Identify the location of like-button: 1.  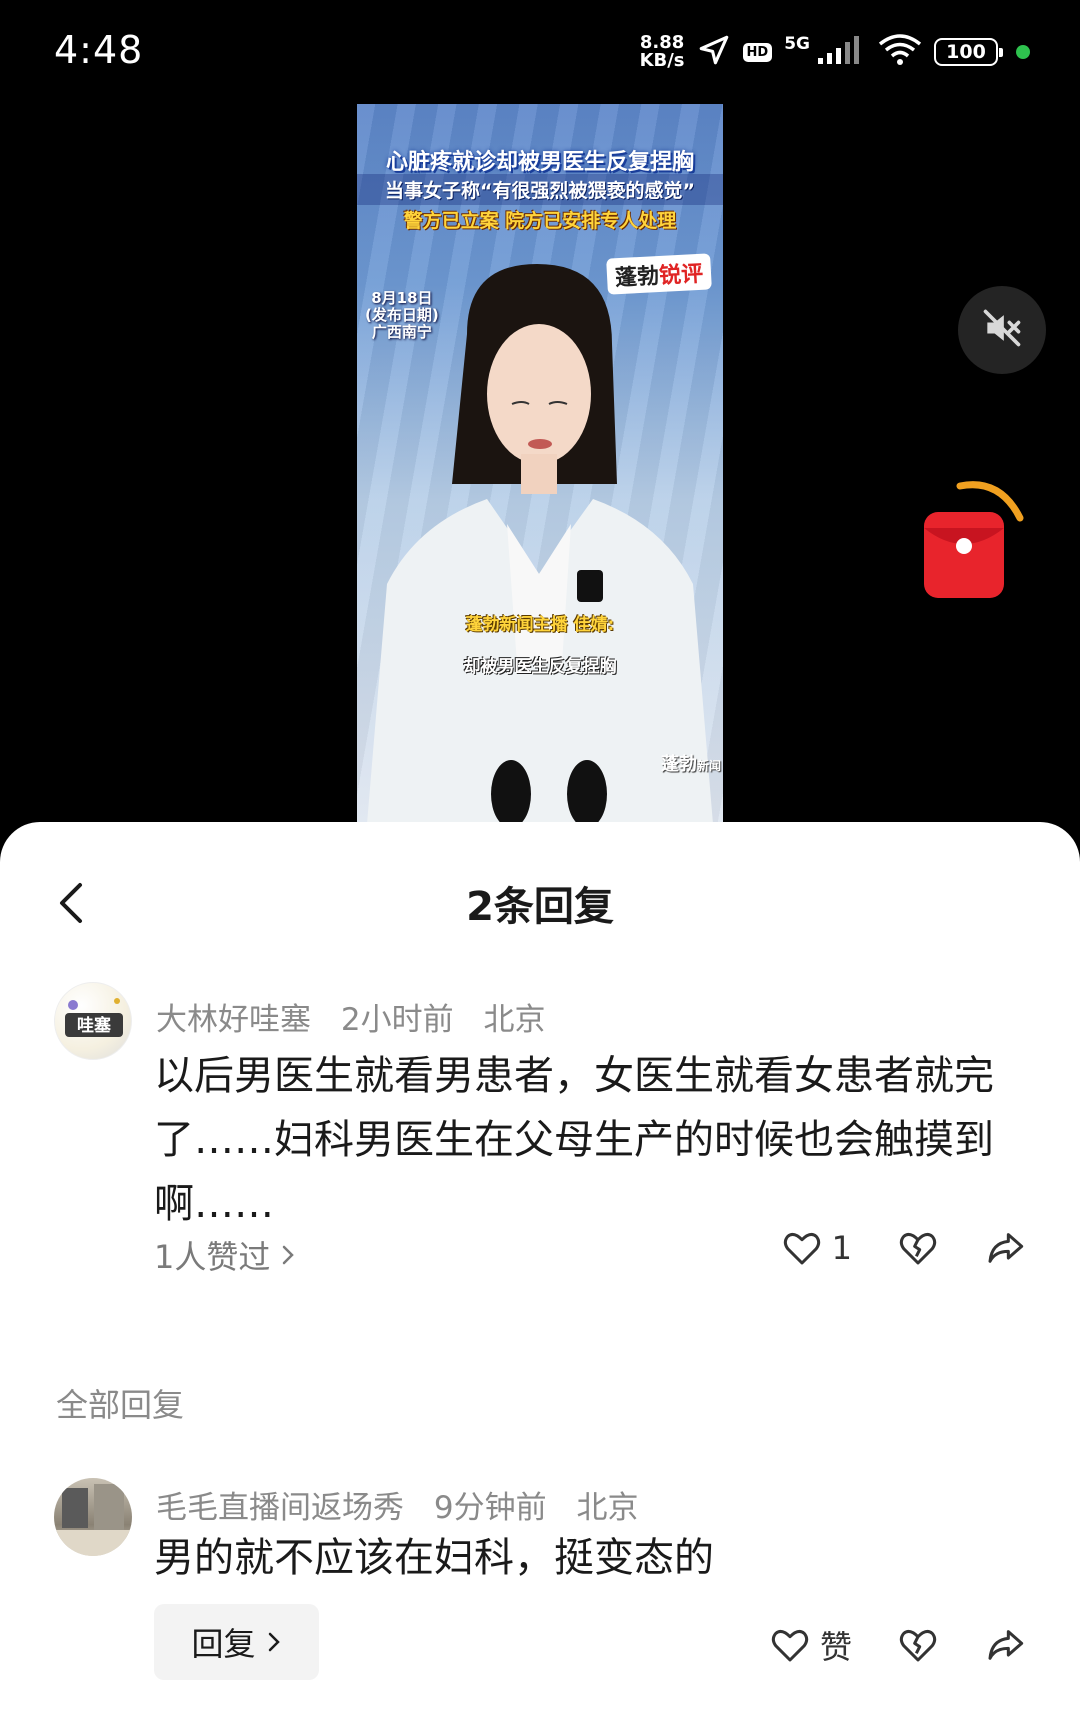
(817, 1248).